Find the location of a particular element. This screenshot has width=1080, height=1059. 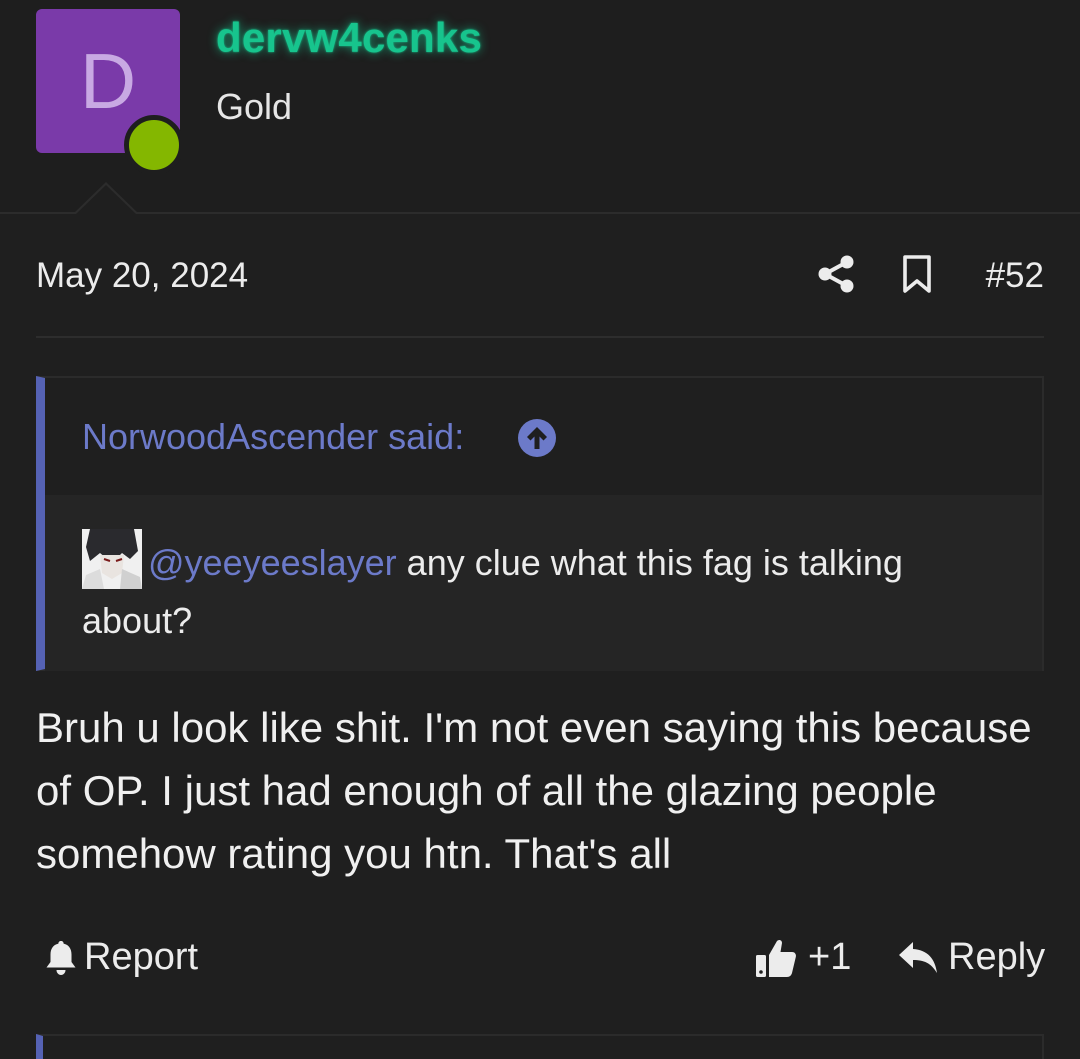

meta-divider is located at coordinates (540, 337).